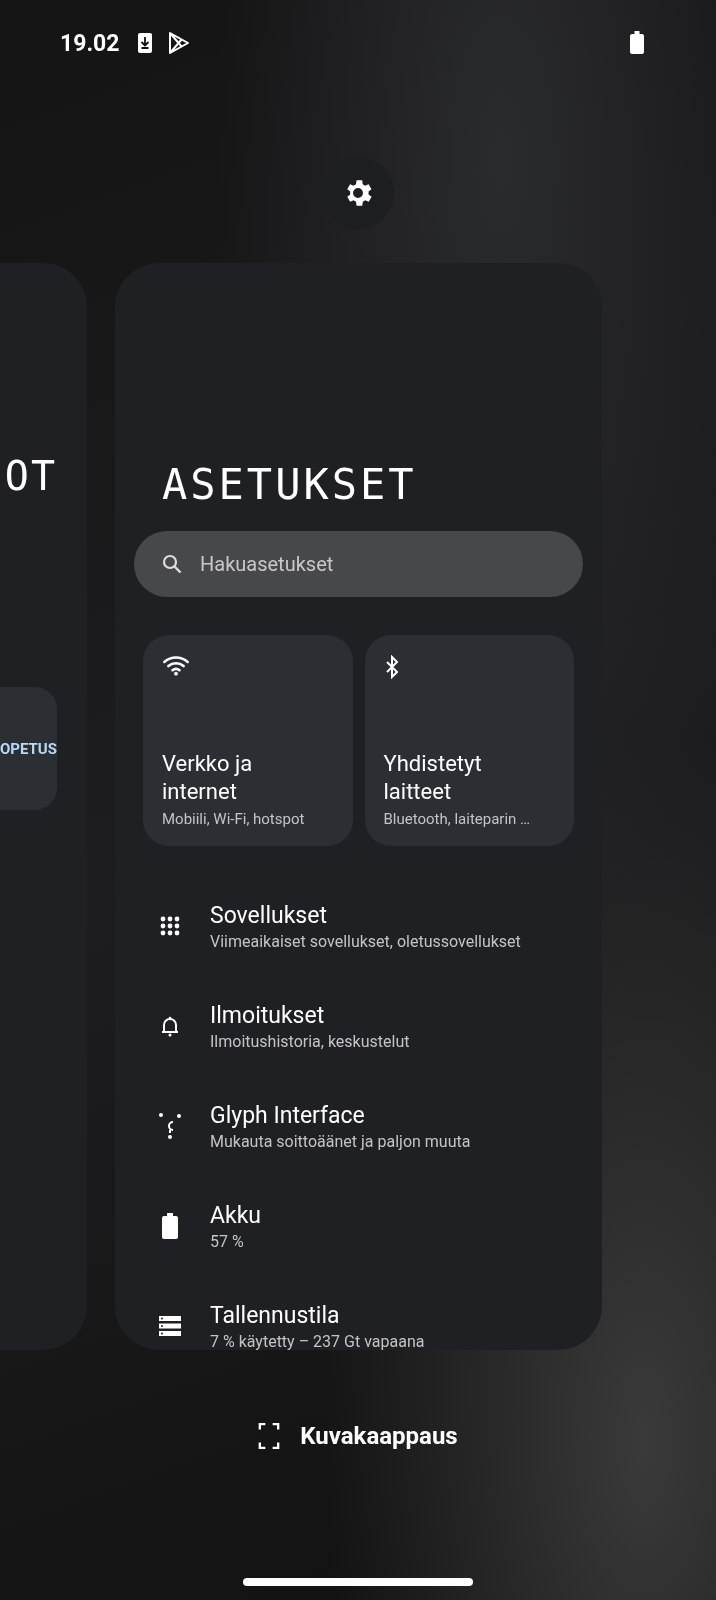  I want to click on tile-subtitle: Mobiili, Wi-Fi, hotspot, so click(233, 819).